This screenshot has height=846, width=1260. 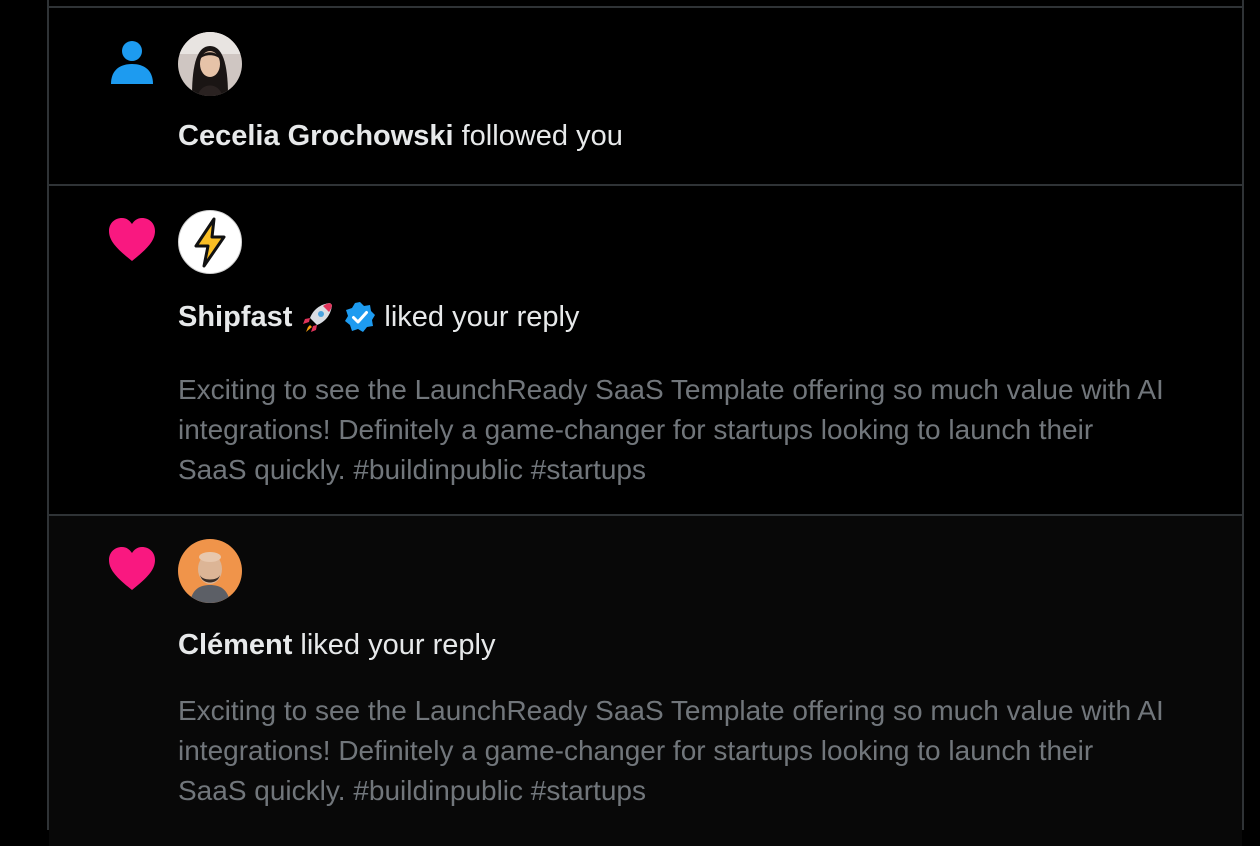 What do you see at coordinates (235, 645) in the screenshot?
I see `user-name-link: Clément` at bounding box center [235, 645].